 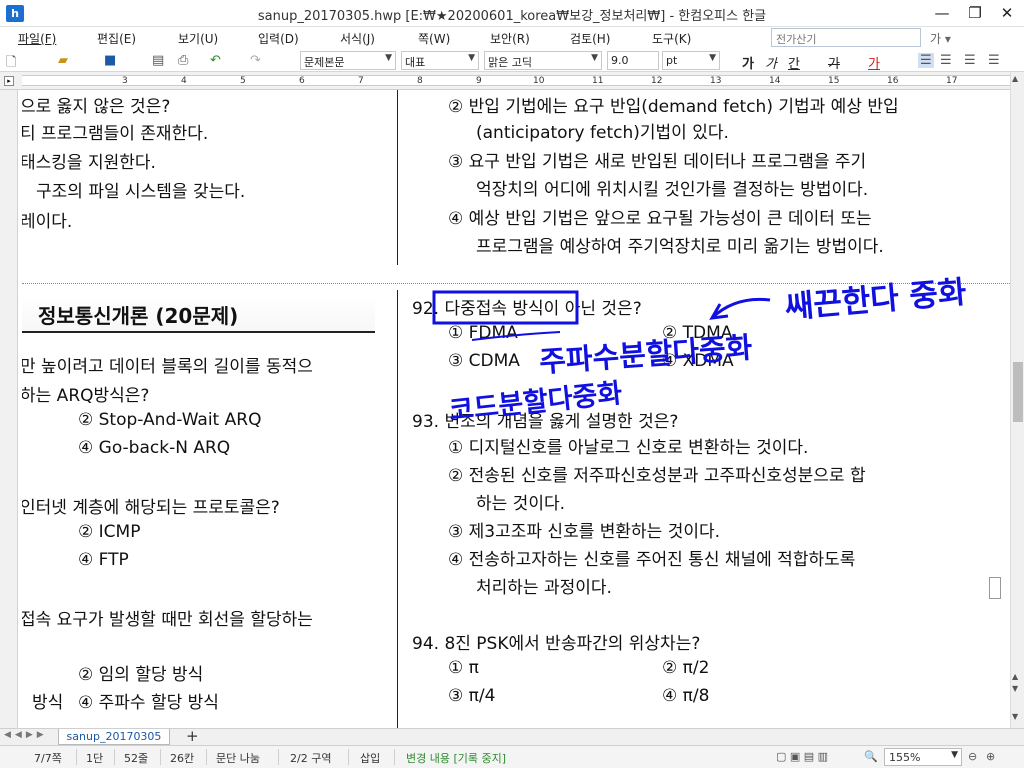 What do you see at coordinates (923, 757) in the screenshot?
I see `zoom-select: 155% ▼` at bounding box center [923, 757].